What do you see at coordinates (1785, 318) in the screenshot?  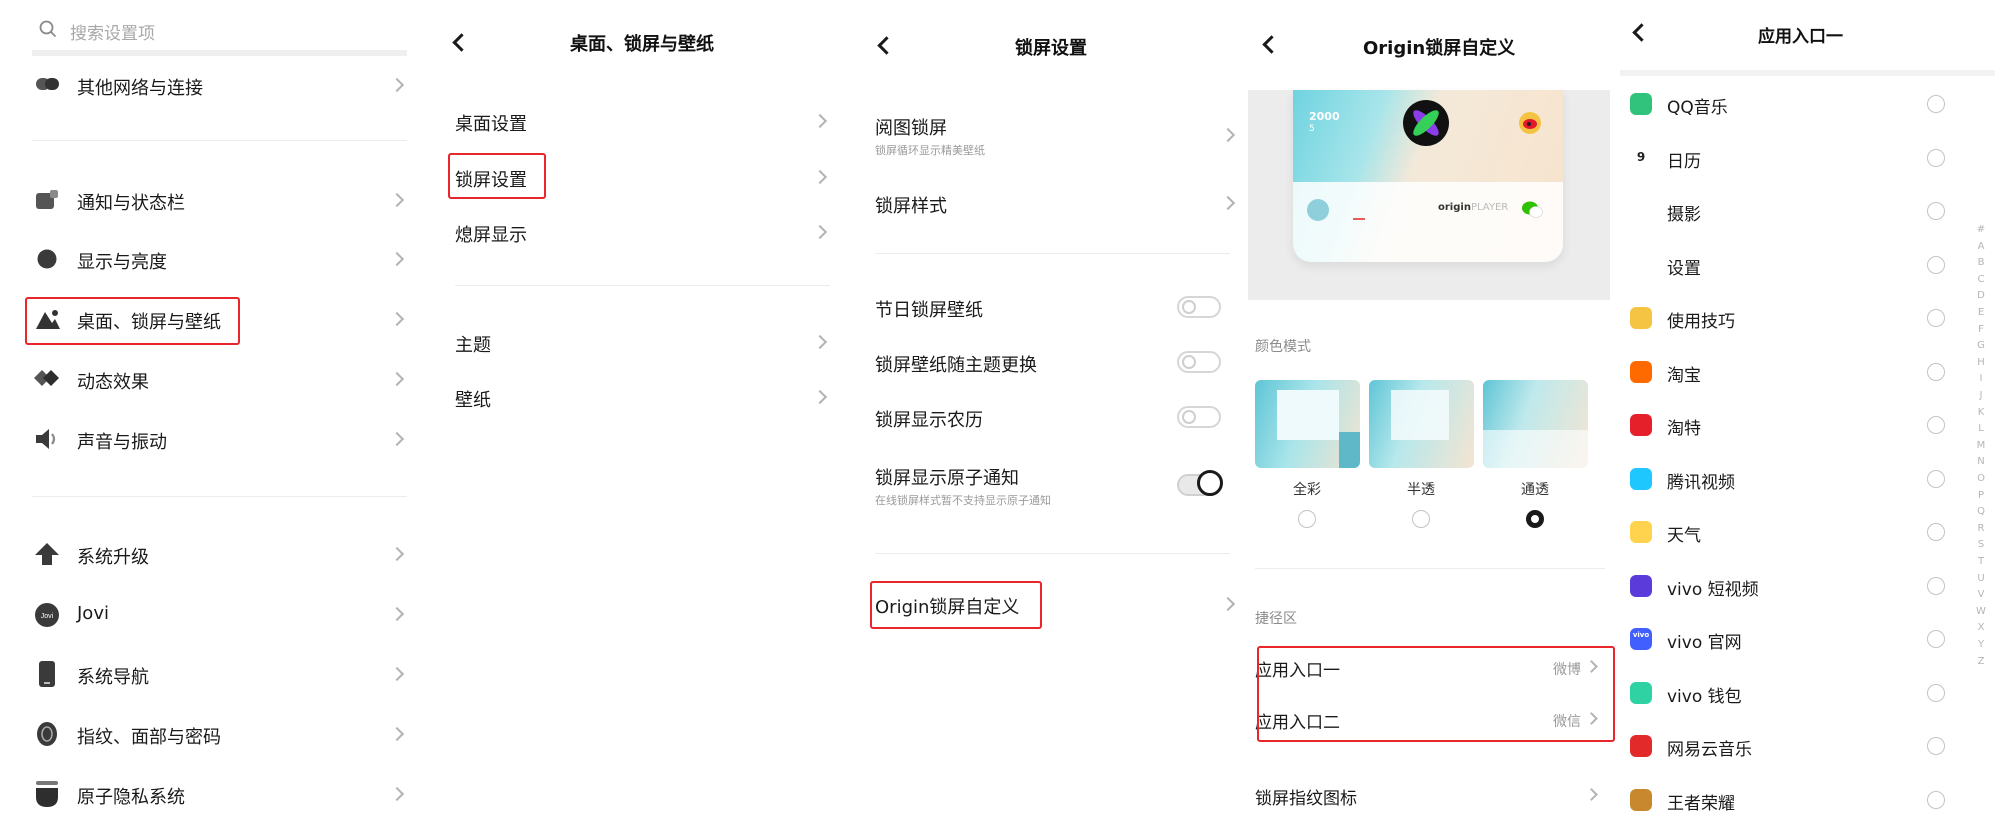 I see `app-list-item: 使用技巧` at bounding box center [1785, 318].